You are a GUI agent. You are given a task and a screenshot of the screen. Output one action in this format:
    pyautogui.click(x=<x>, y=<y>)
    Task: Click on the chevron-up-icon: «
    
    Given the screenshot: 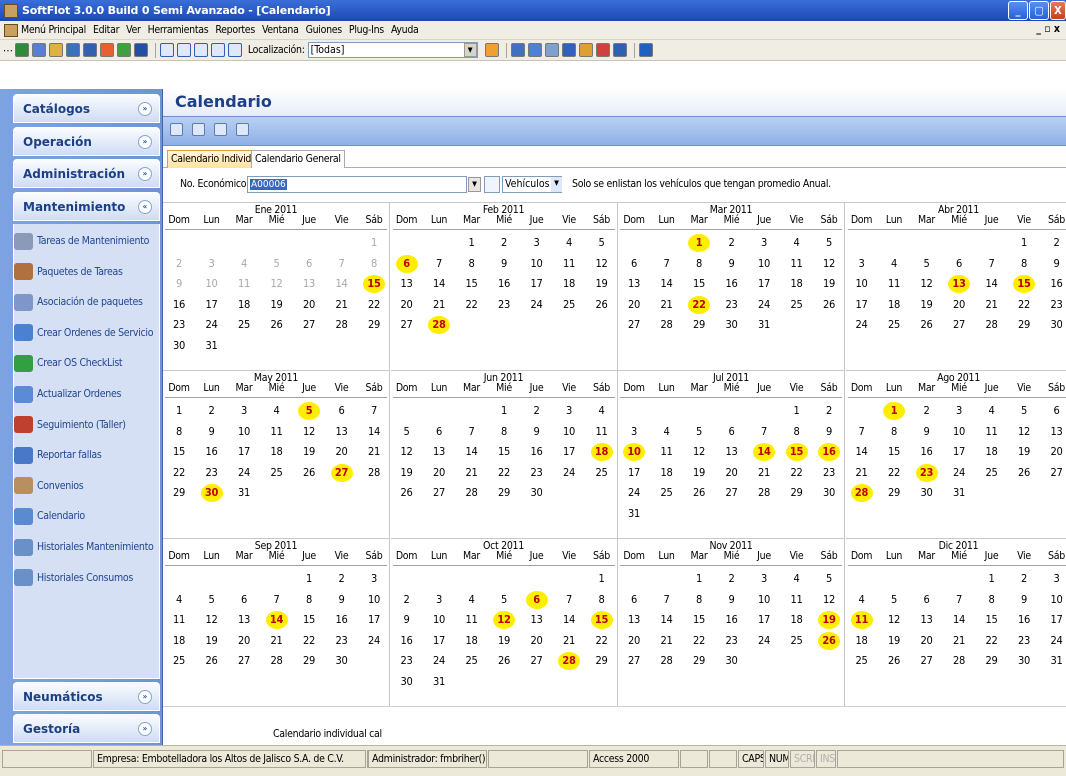 What is the action you would take?
    pyautogui.click(x=145, y=206)
    